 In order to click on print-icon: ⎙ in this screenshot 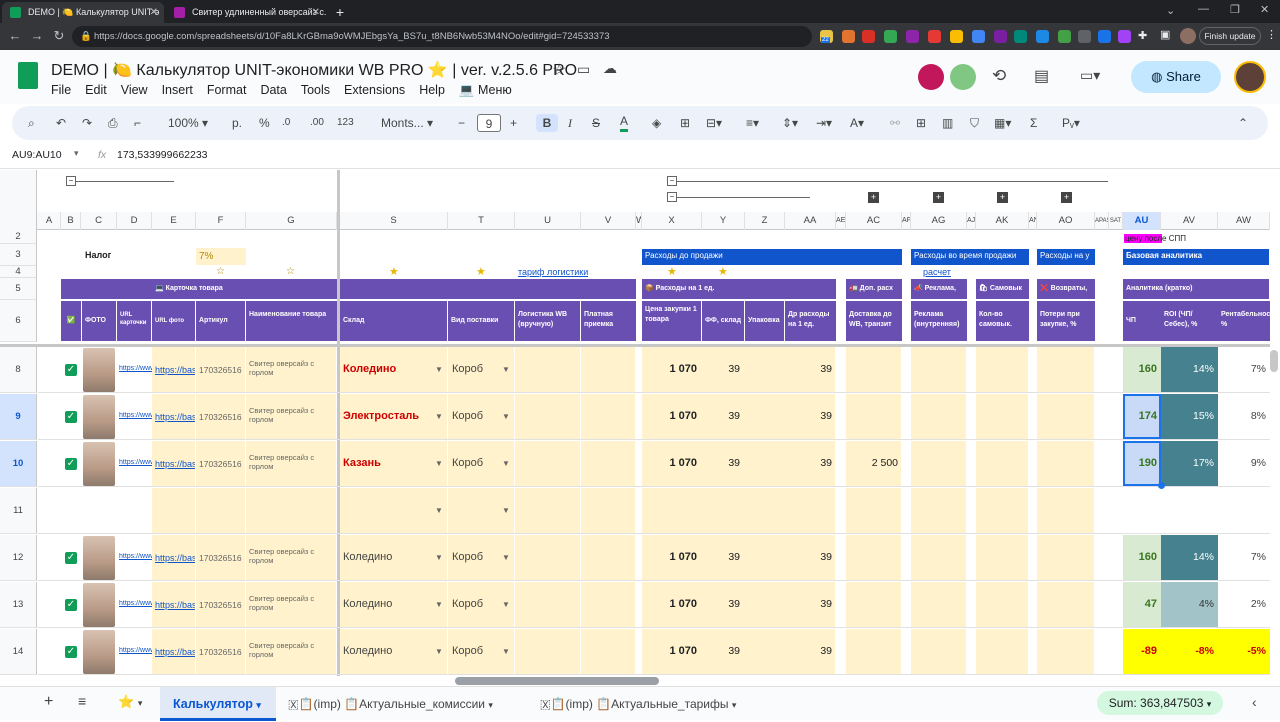, I will do `click(113, 123)`.